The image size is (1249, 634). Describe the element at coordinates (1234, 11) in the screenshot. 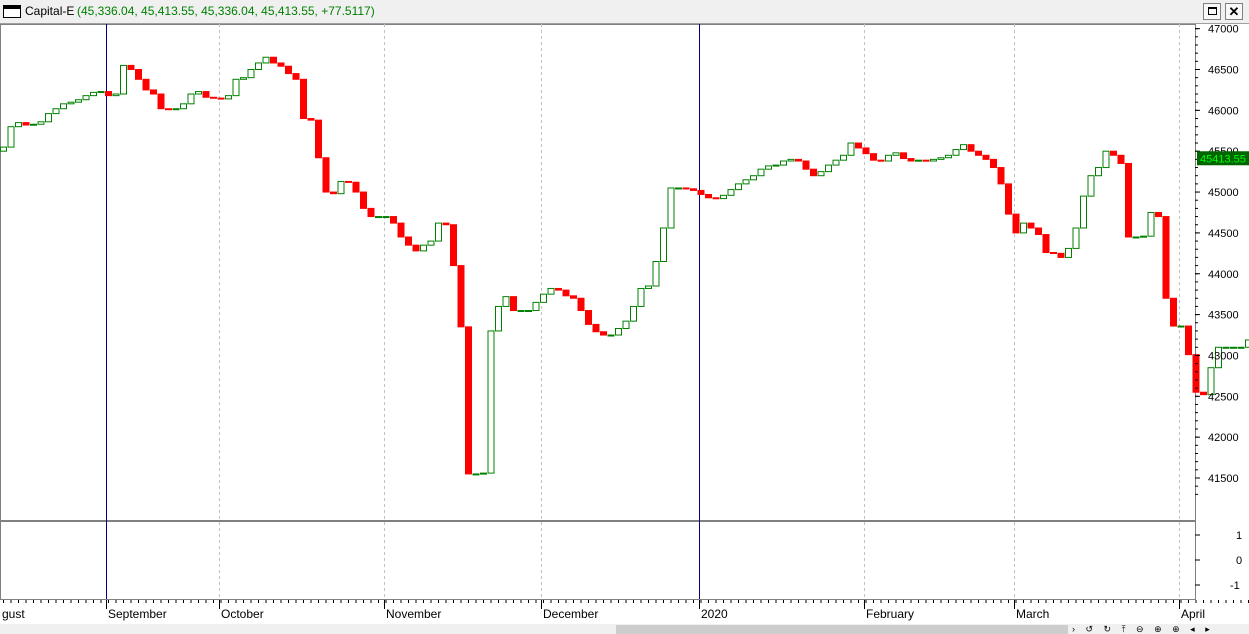

I see `close-button: ✕` at that location.